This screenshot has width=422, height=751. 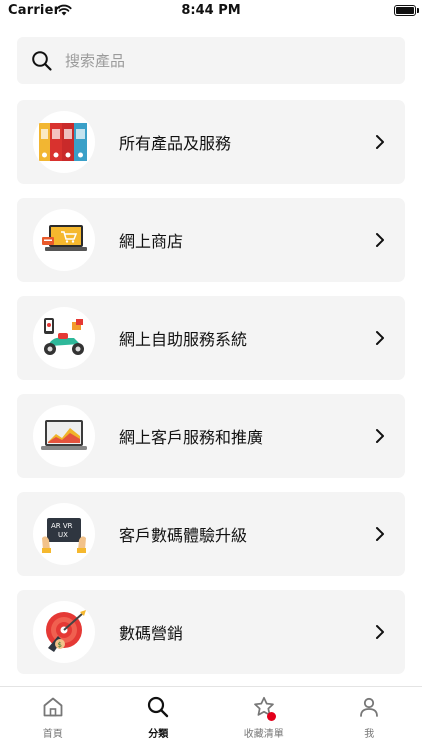 I want to click on category-card-online-store: 網上商店, so click(x=211, y=240).